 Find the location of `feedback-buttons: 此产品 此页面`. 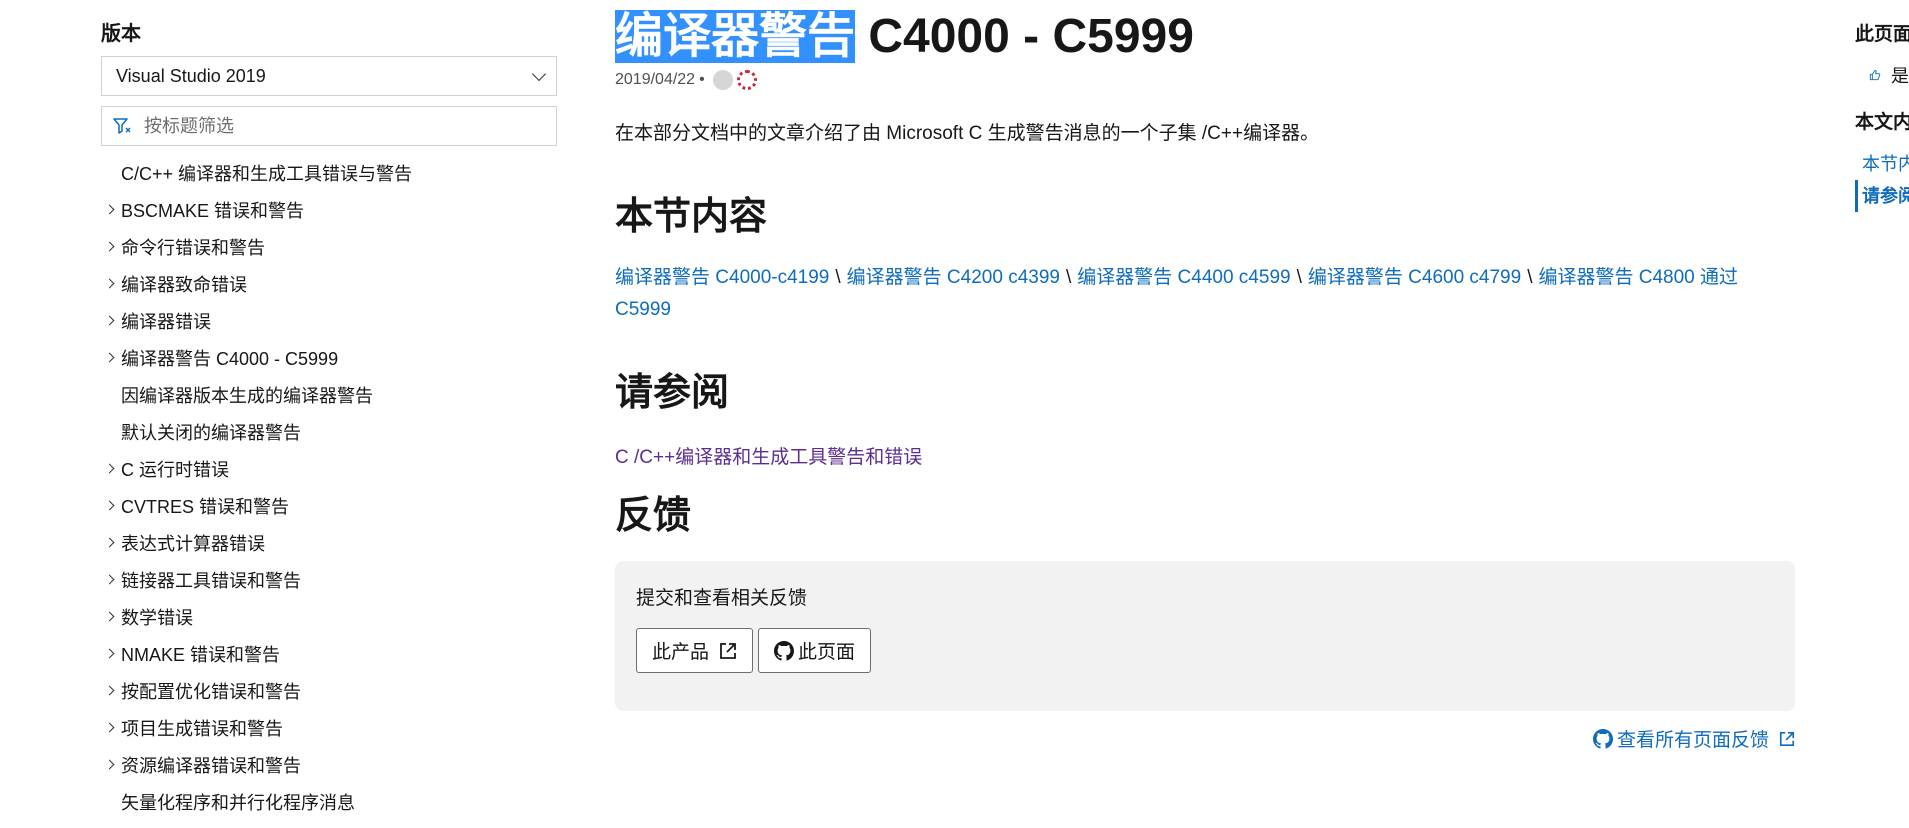

feedback-buttons: 此产品 此页面 is located at coordinates (1205, 650).